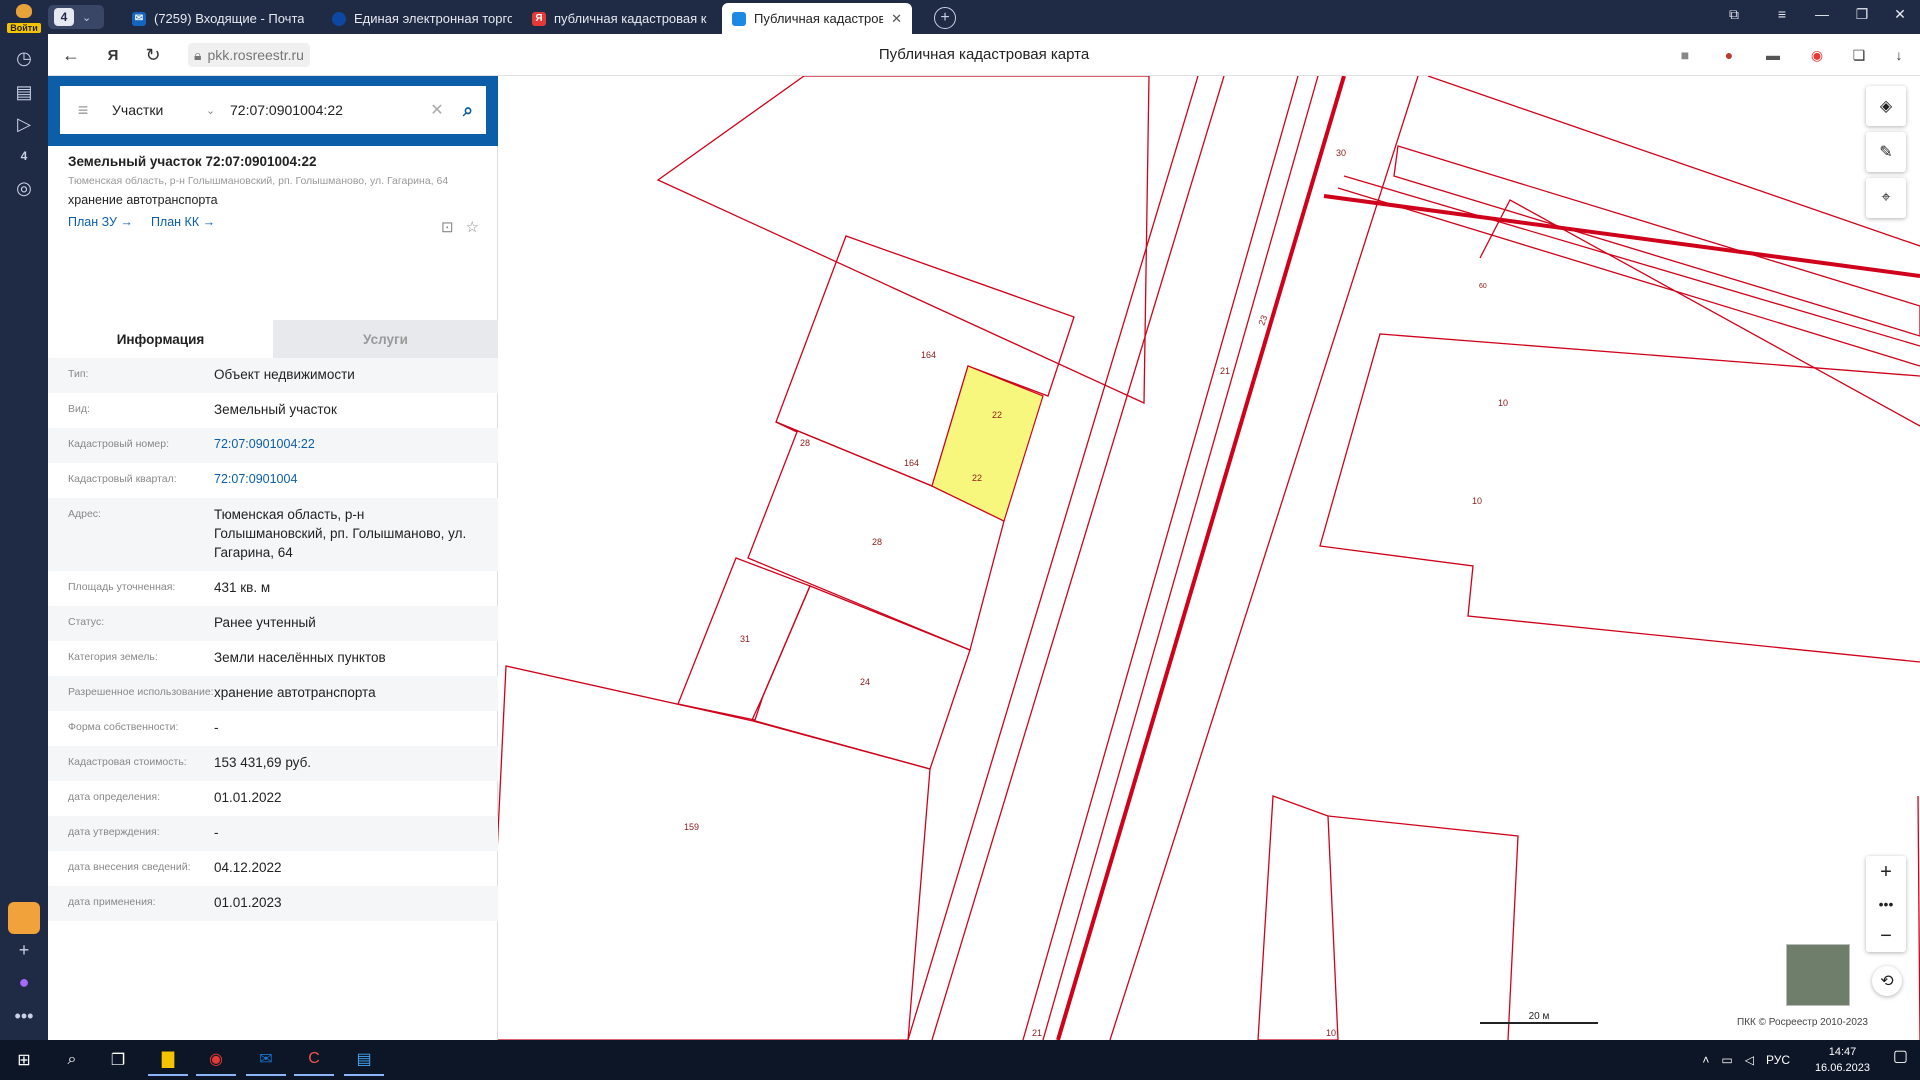 Image resolution: width=1920 pixels, height=1080 pixels. I want to click on badge-icon: 4, so click(24, 156).